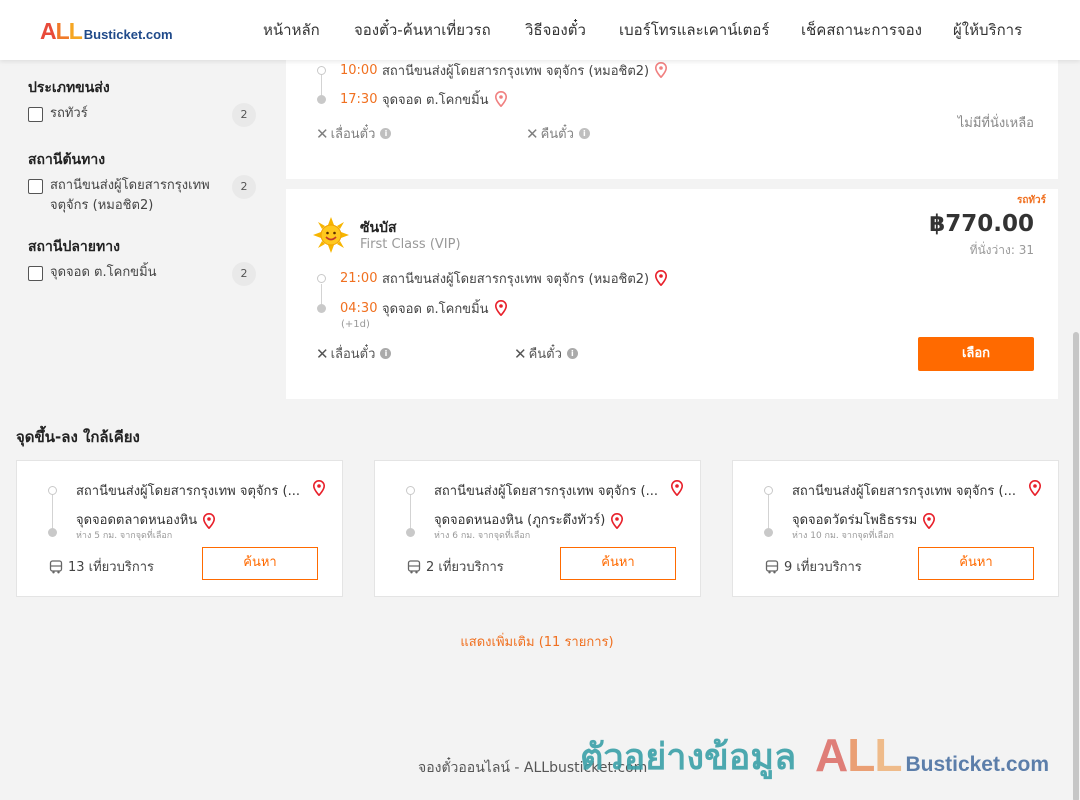  What do you see at coordinates (861, 30) in the screenshot?
I see `nav-check-status: เช็คสถานะการจอง` at bounding box center [861, 30].